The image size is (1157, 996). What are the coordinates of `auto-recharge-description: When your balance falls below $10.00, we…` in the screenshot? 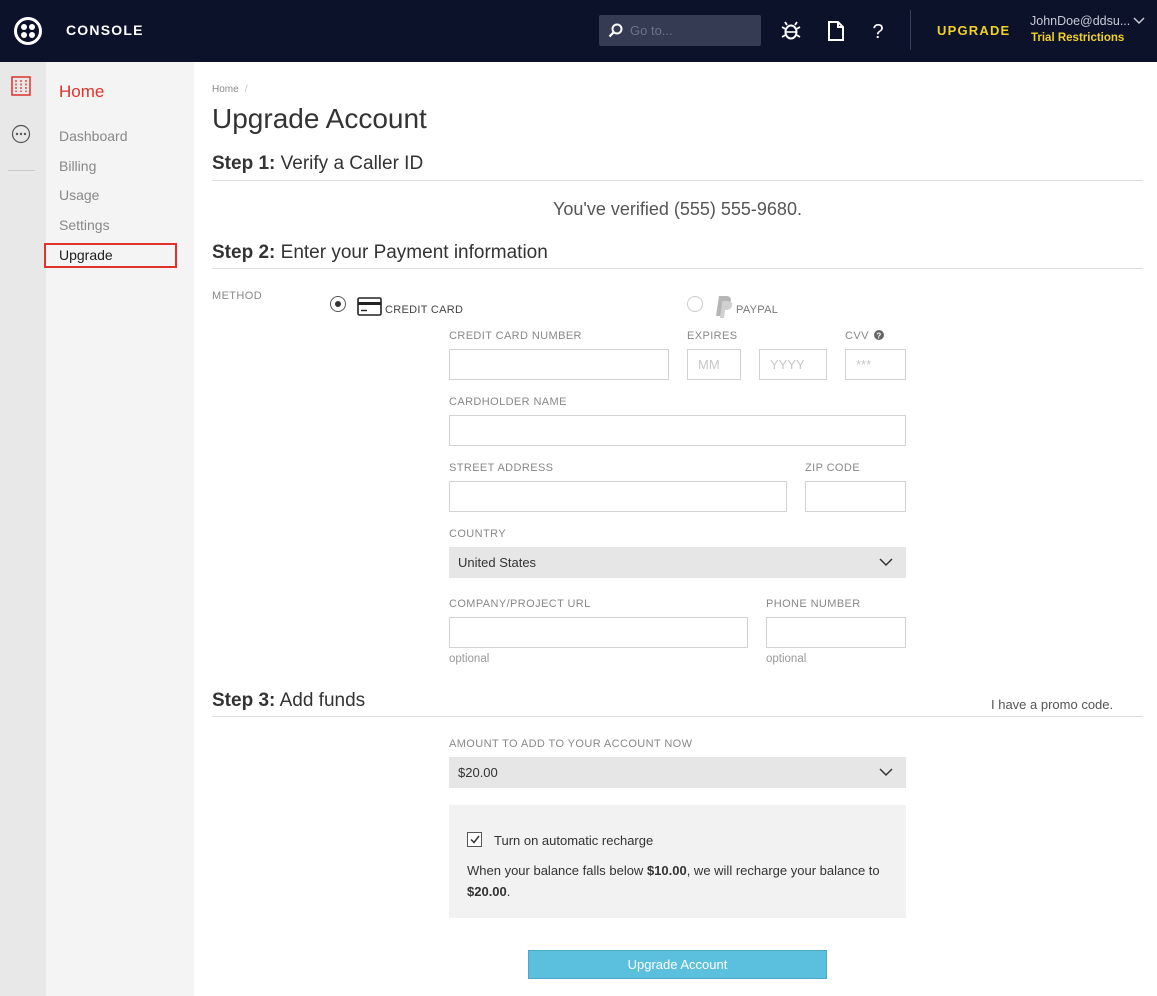 It's located at (679, 881).